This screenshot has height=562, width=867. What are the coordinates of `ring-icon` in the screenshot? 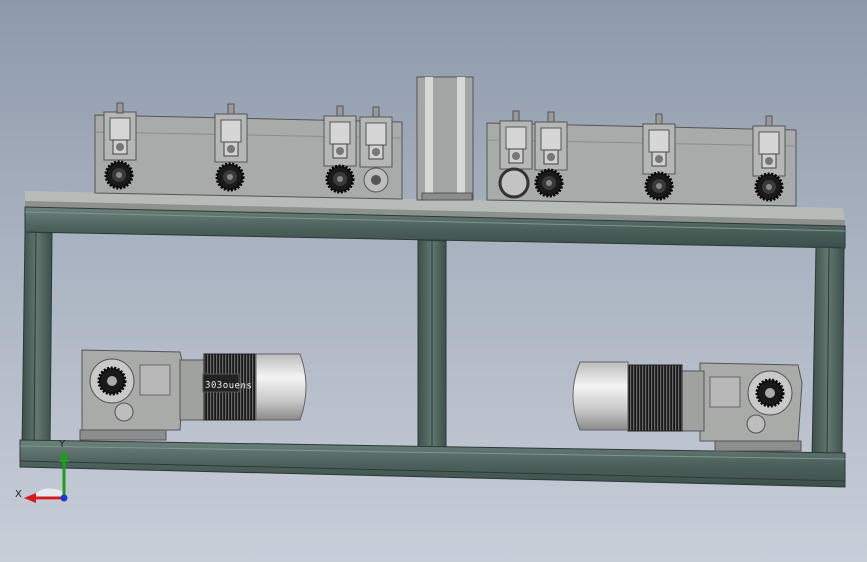 It's located at (514, 183).